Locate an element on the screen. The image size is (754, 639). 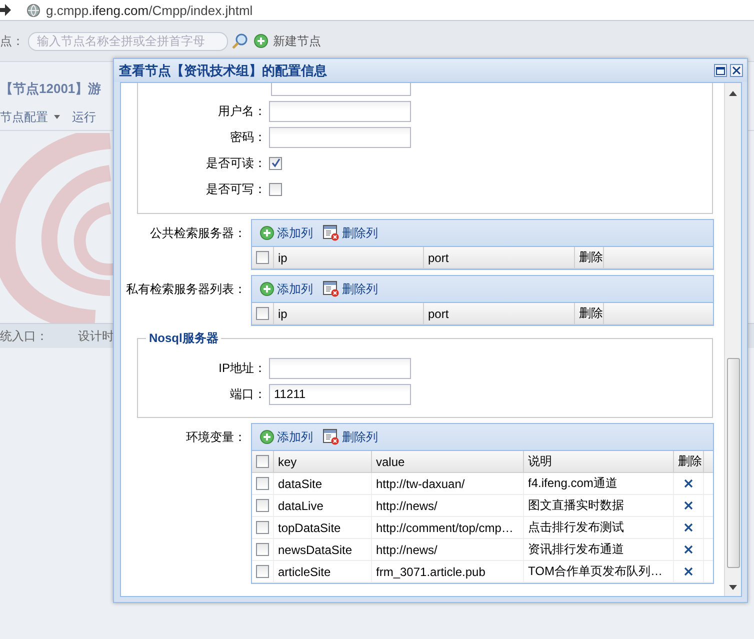
table-cell: newsDataSite is located at coordinates (323, 549).